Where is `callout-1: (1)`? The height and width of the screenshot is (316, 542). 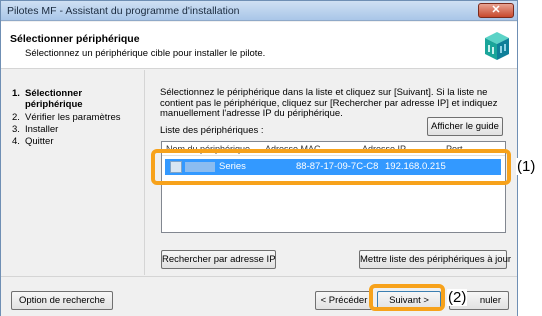
callout-1: (1) is located at coordinates (526, 166).